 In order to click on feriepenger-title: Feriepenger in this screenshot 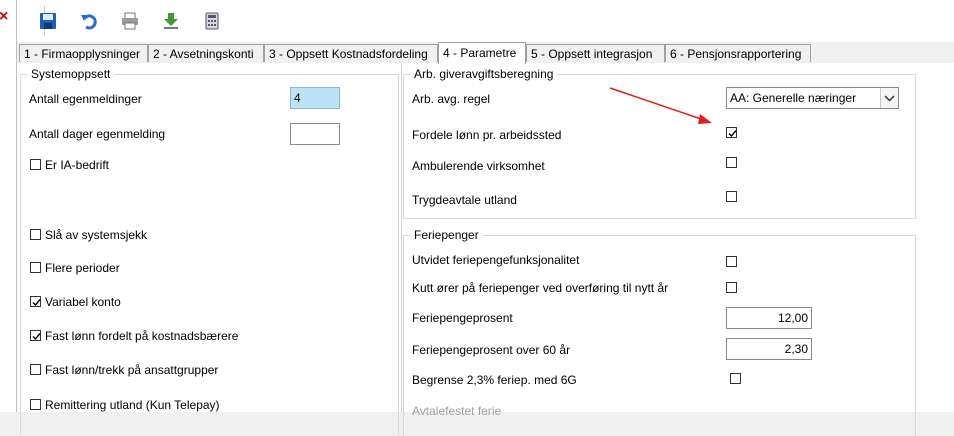, I will do `click(446, 235)`.